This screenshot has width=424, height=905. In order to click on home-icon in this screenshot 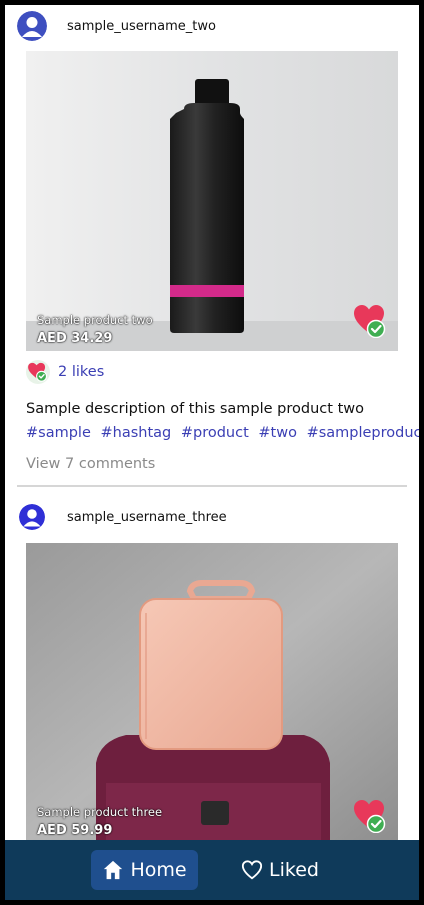, I will do `click(113, 870)`.